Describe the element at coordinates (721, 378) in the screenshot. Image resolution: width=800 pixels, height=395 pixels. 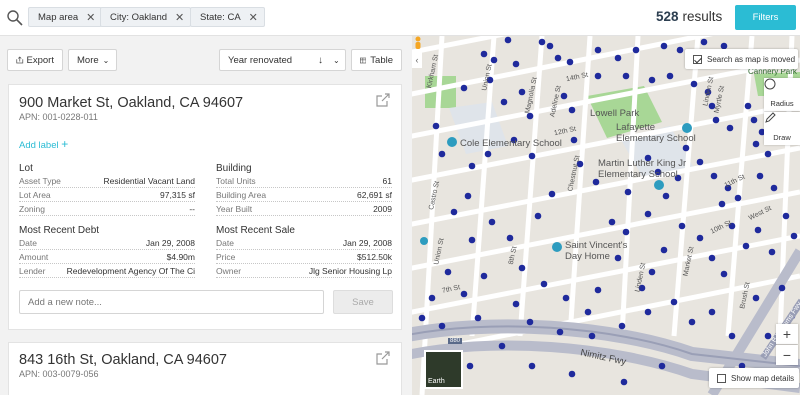
I see `checkbox-icon` at that location.